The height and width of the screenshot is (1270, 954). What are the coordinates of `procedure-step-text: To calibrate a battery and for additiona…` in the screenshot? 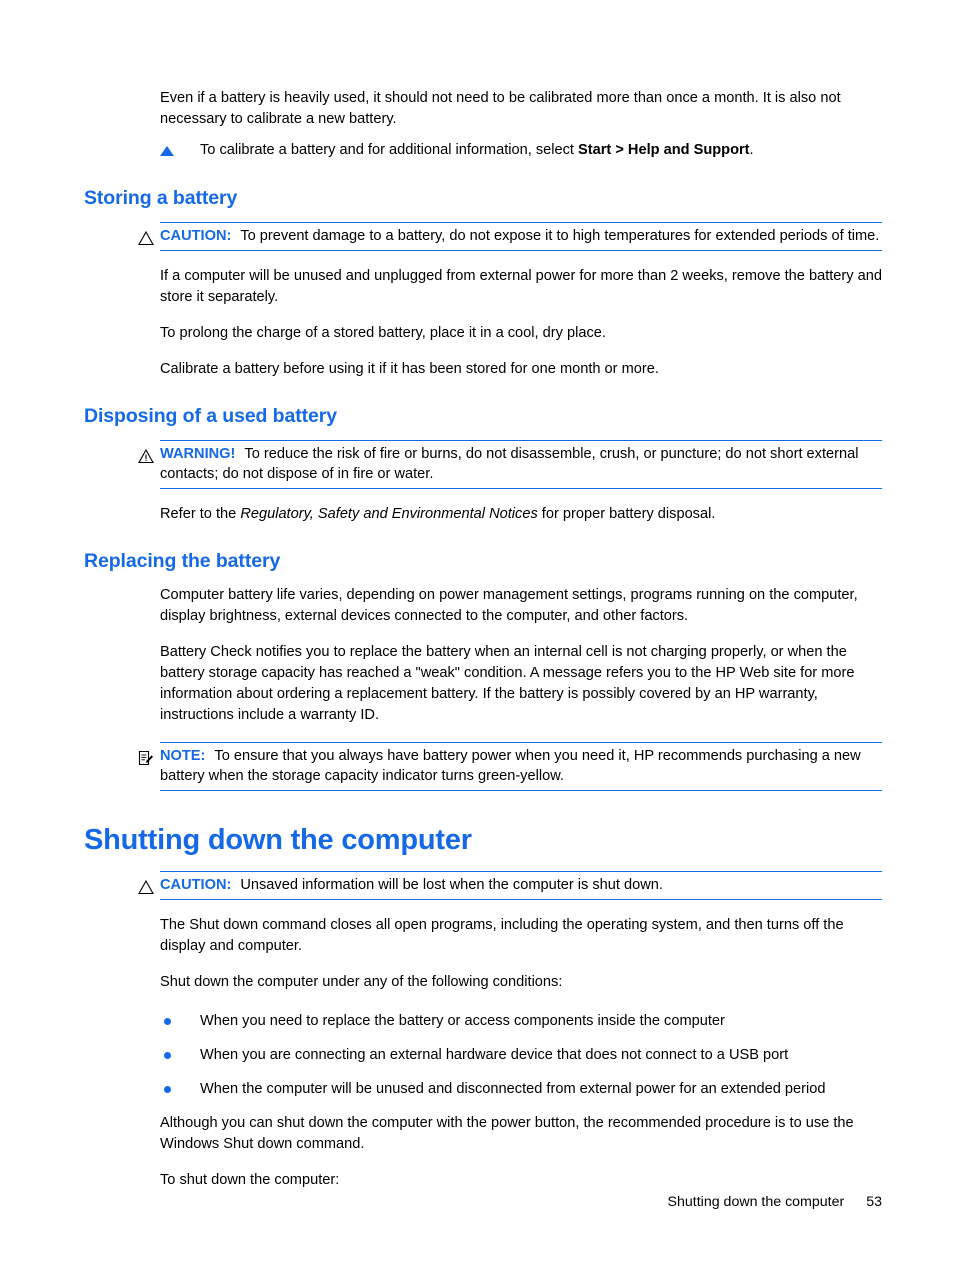 It's located at (541, 150).